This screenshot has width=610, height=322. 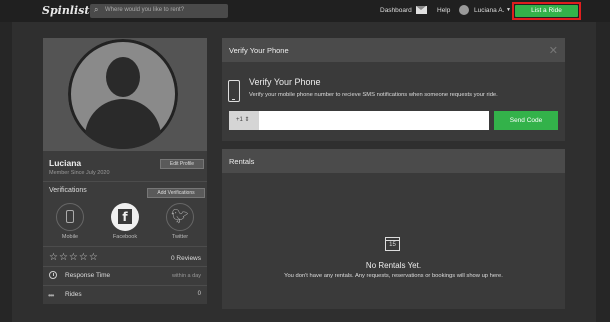 What do you see at coordinates (239, 120) in the screenshot?
I see `country-code-value: +1` at bounding box center [239, 120].